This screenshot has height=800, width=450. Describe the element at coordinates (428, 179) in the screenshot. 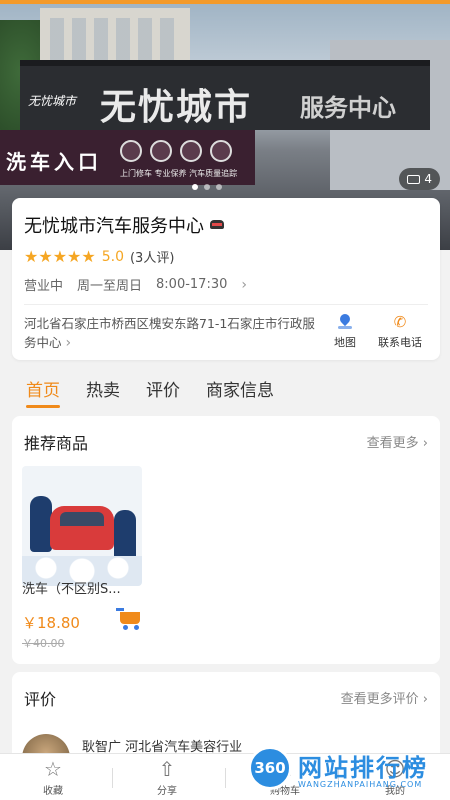

I see `photo-count: 4` at that location.